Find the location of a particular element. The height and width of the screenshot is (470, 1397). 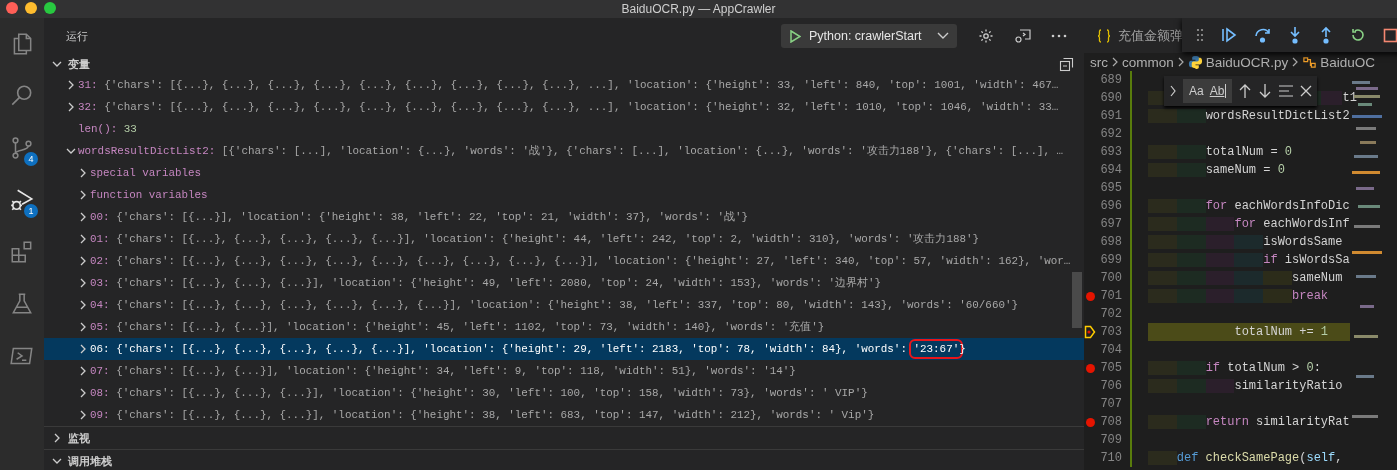

code-text: totalNum += 1 is located at coordinates (1249, 332).